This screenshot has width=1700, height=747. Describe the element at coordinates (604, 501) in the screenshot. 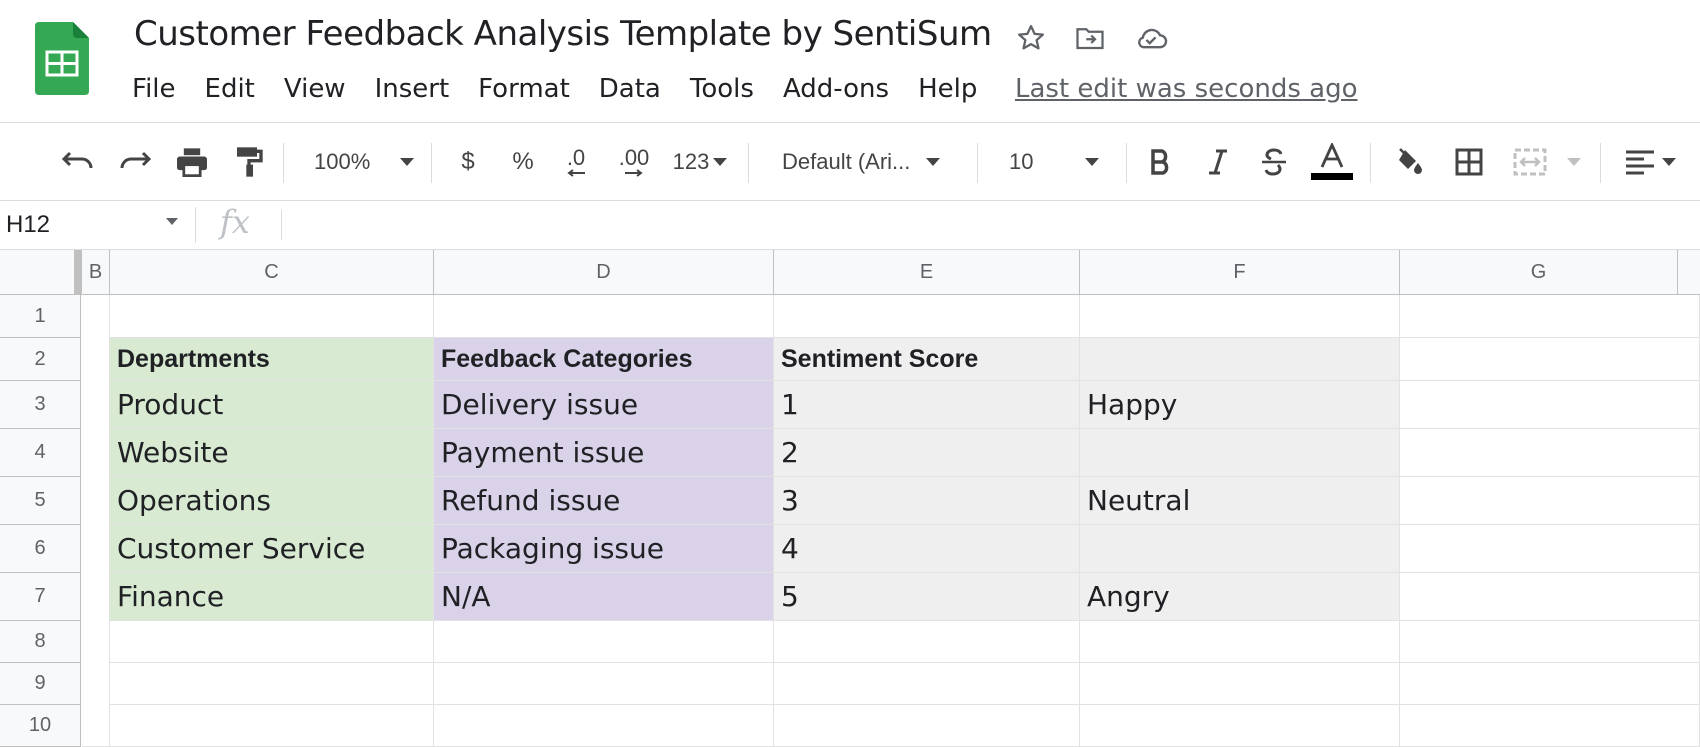

I see `cell-d5: Refund issue` at that location.